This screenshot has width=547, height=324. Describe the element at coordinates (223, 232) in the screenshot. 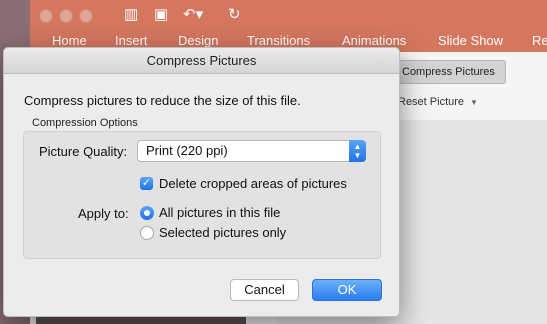

I see `apply-selected-label: Selected pictures only` at that location.